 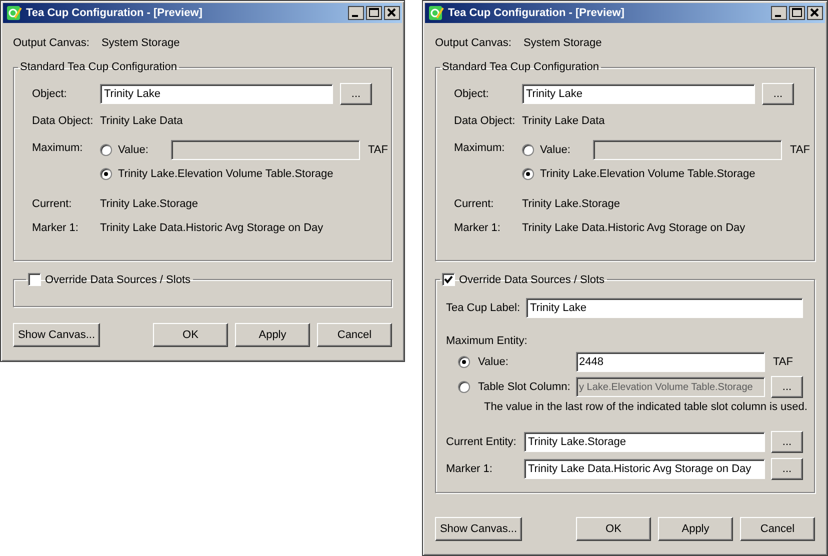 I want to click on label-field: Trinity Lake, so click(x=664, y=308).